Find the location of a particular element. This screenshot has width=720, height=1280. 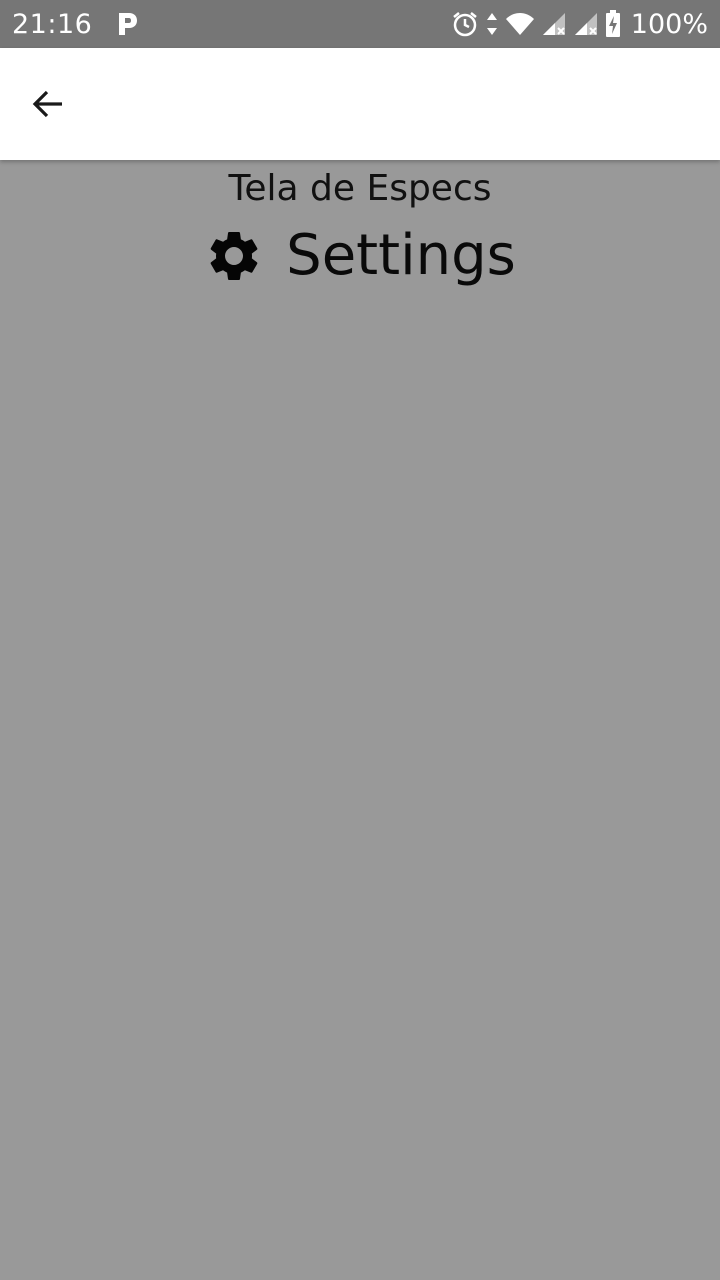

main-content: Tela de Especs Settings is located at coordinates (360, 224).